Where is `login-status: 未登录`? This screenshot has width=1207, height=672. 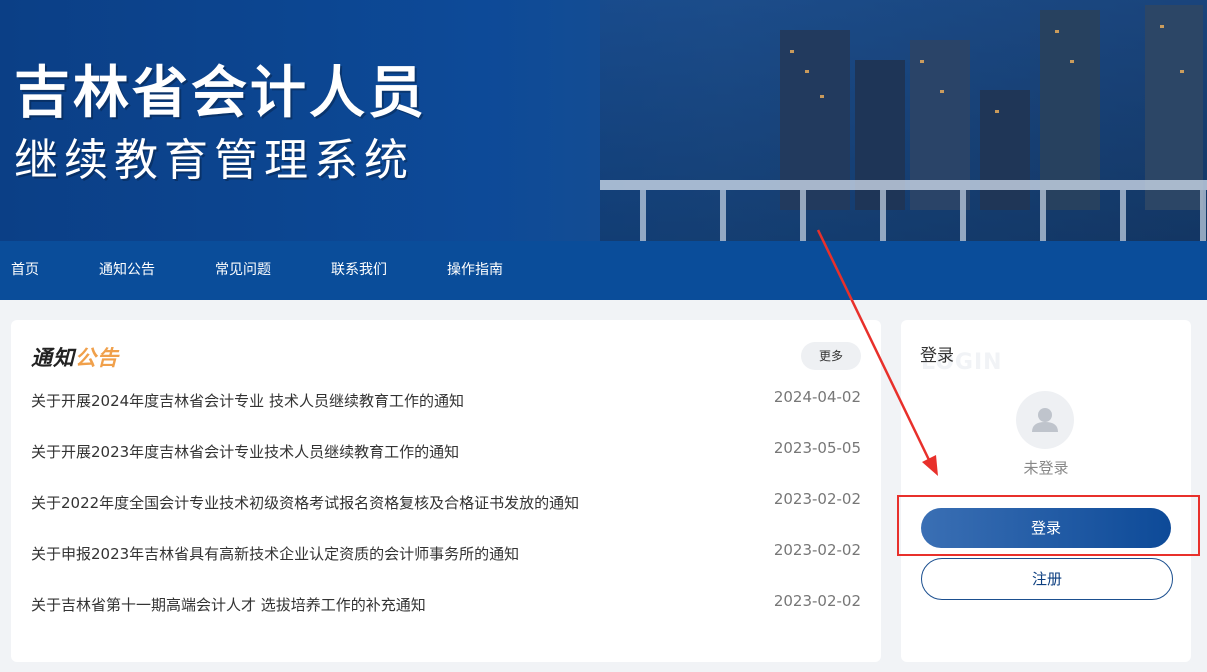
login-status: 未登录 is located at coordinates (1046, 468).